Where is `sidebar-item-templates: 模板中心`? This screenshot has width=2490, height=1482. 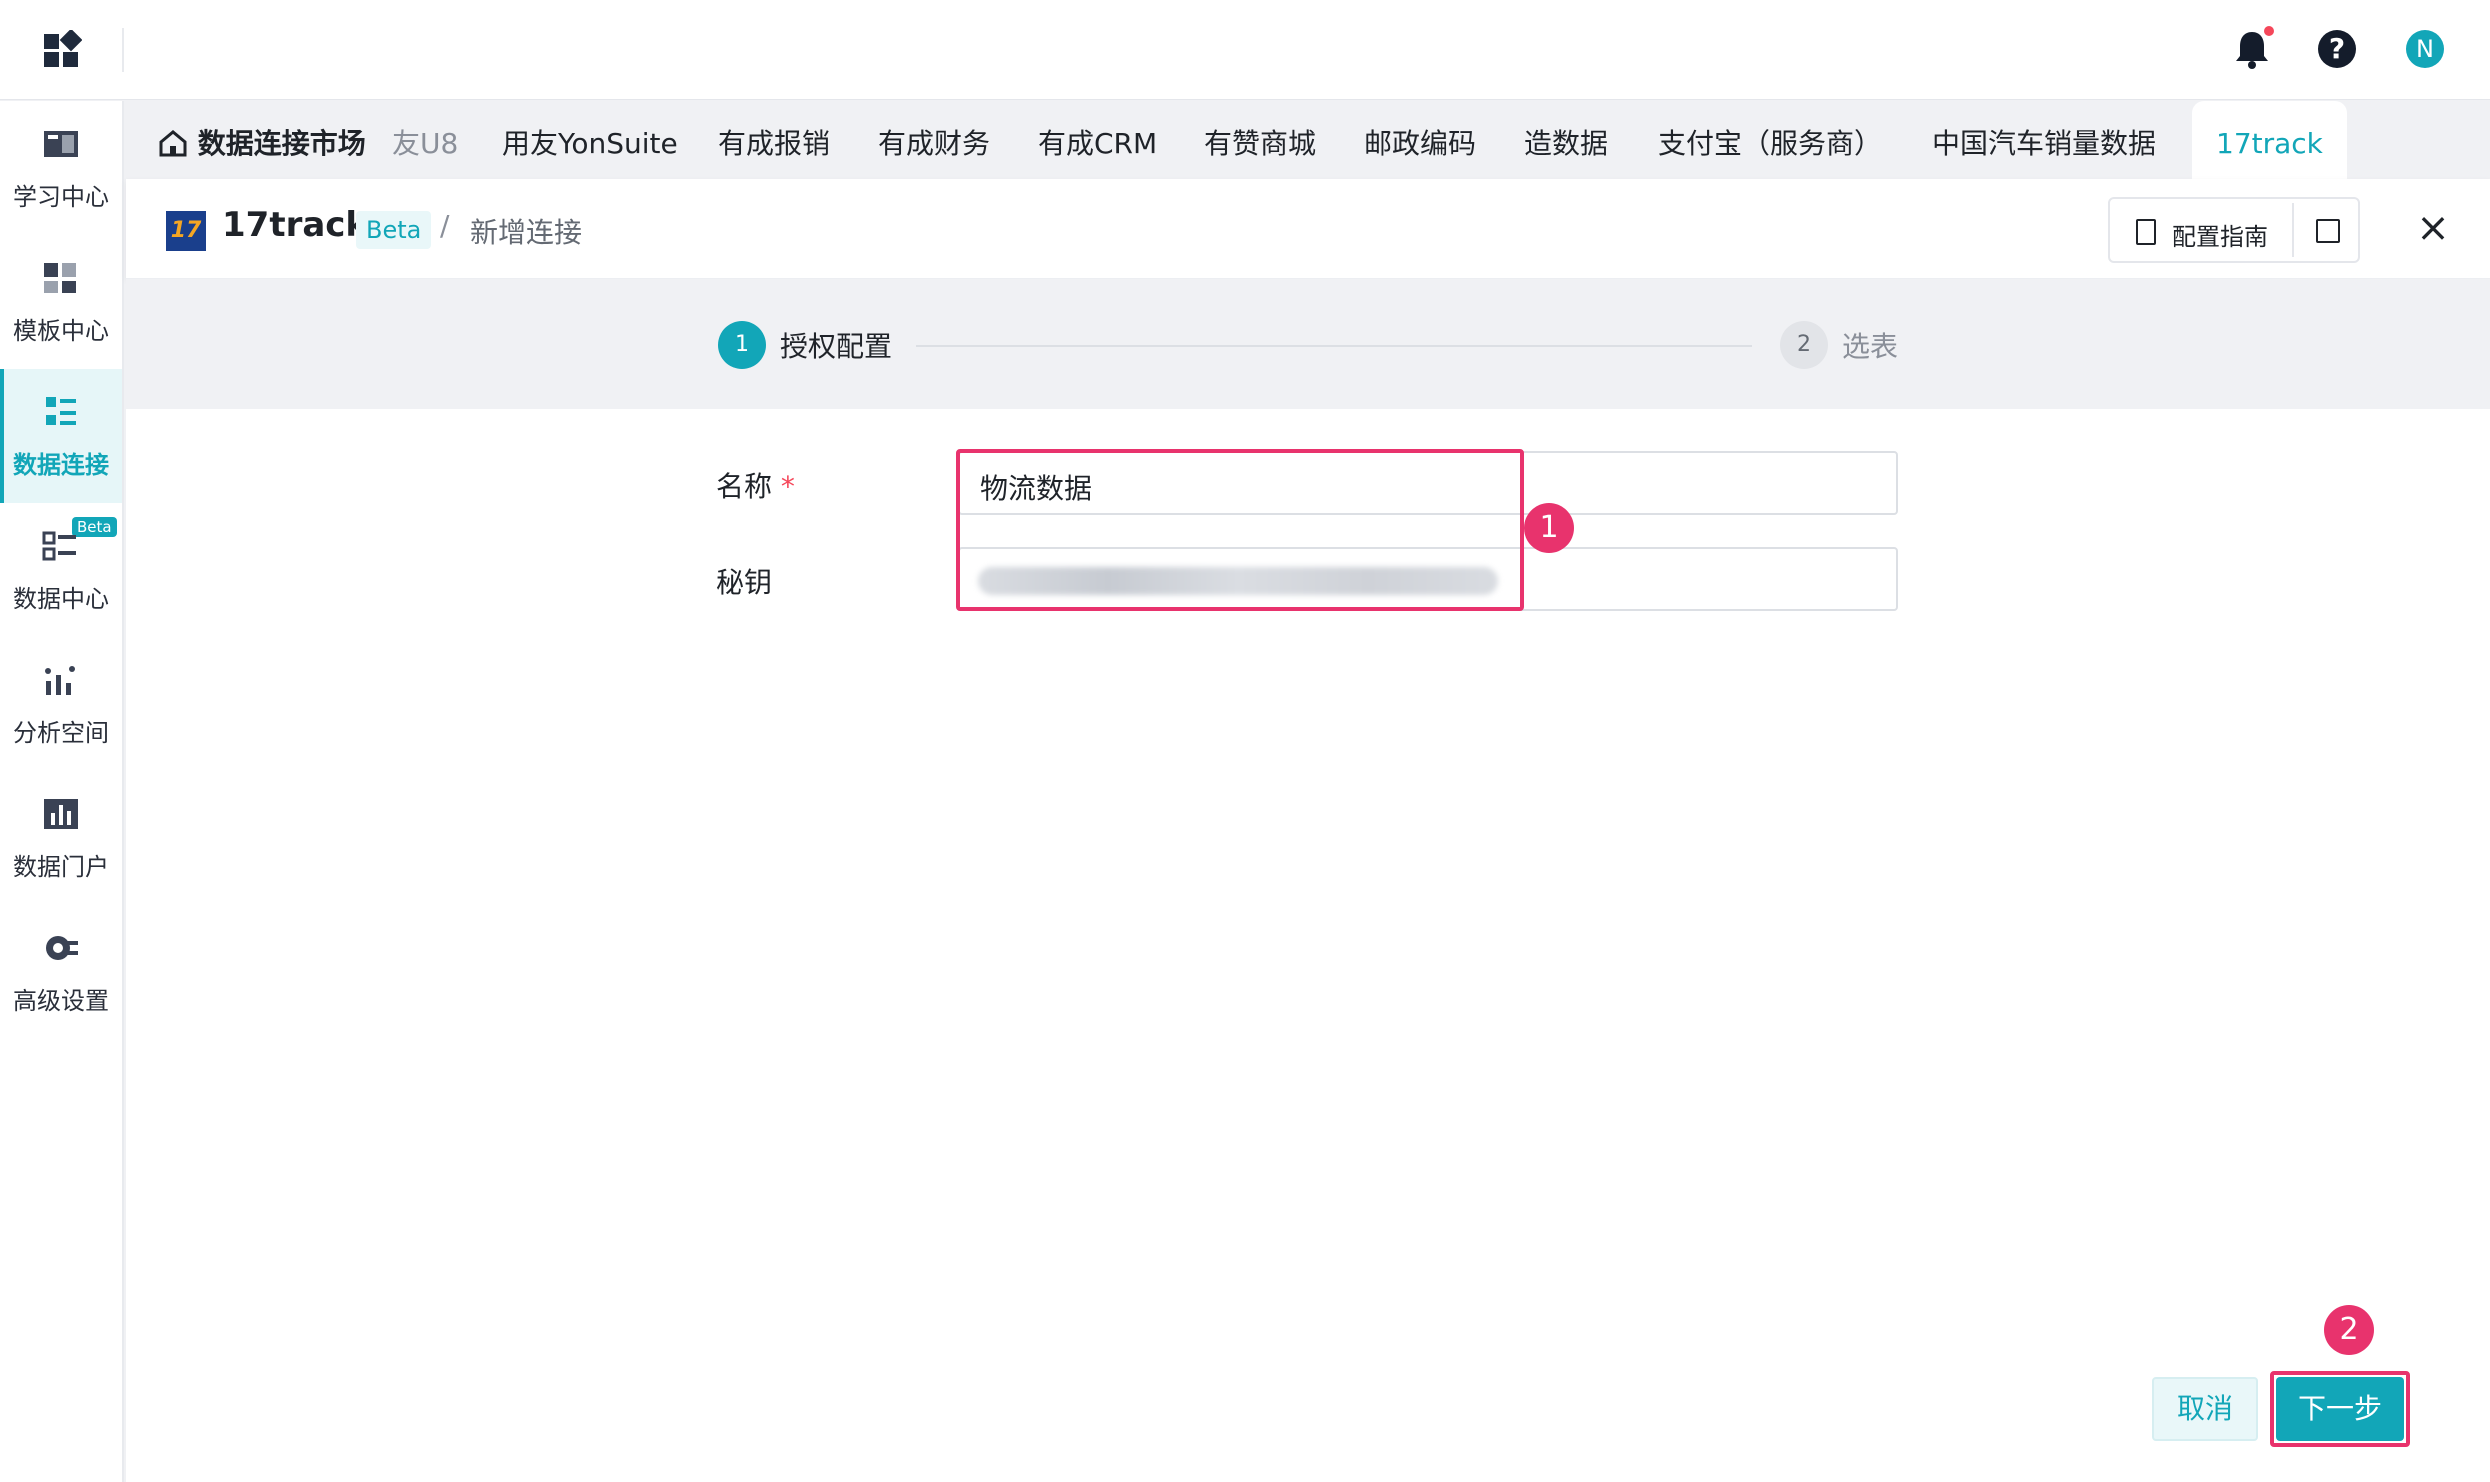 sidebar-item-templates: 模板中心 is located at coordinates (61, 302).